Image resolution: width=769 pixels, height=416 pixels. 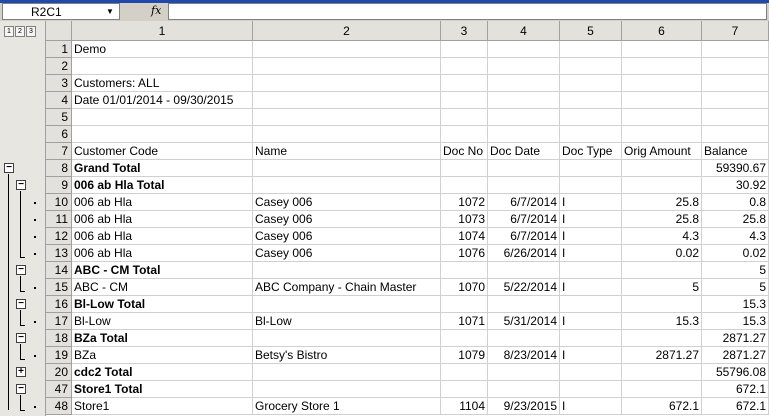 I want to click on column-header: 6, so click(x=662, y=31).